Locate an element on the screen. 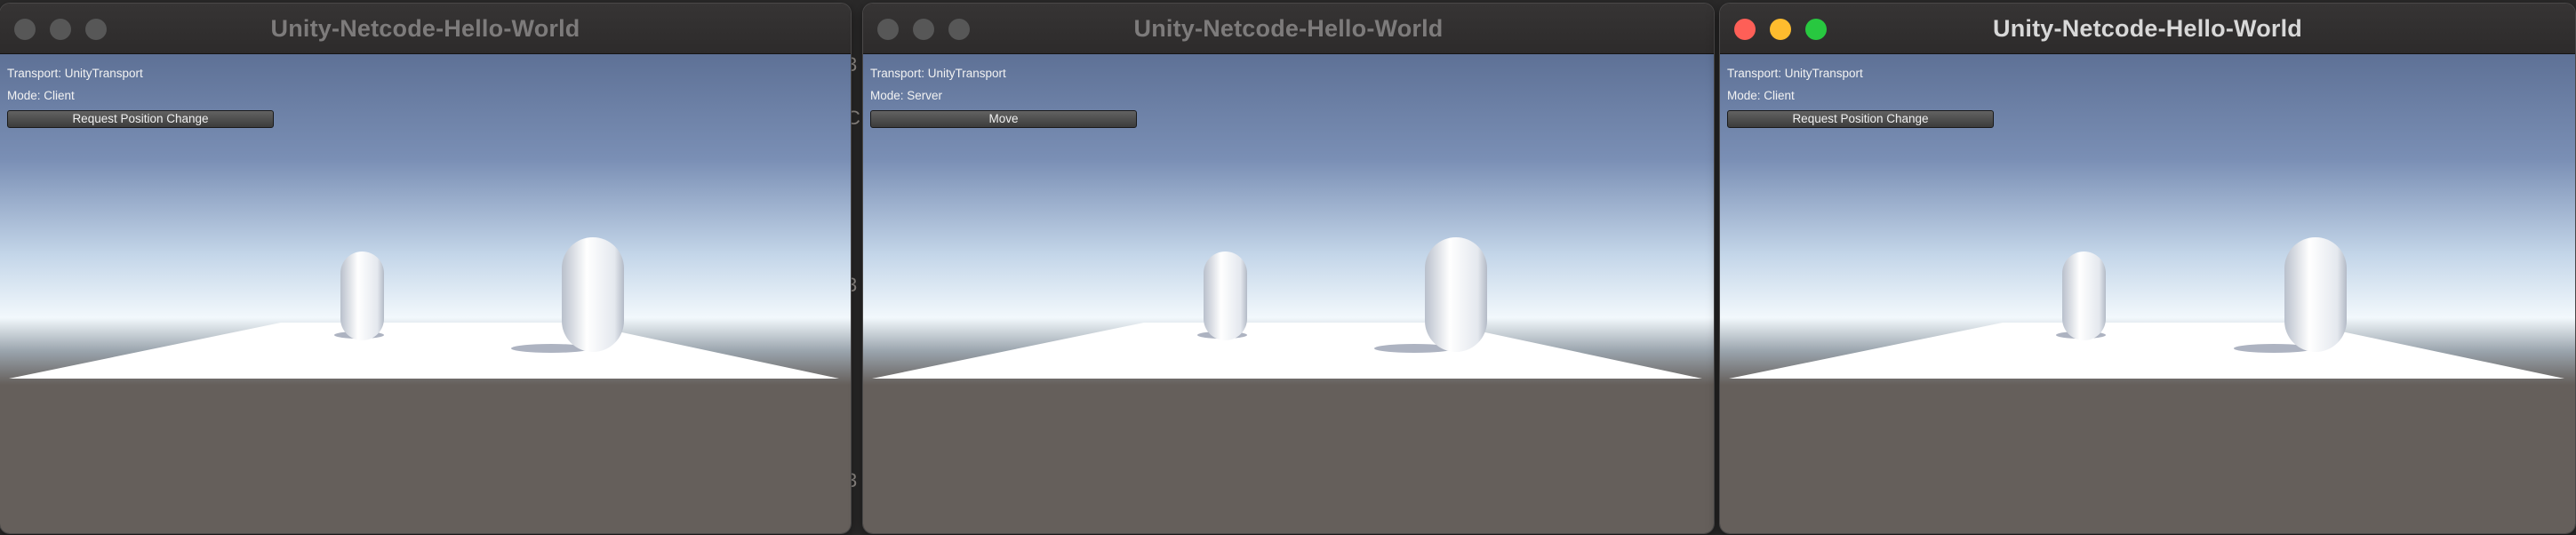 Image resolution: width=2576 pixels, height=535 pixels. mode-label: Mode: Server is located at coordinates (906, 95).